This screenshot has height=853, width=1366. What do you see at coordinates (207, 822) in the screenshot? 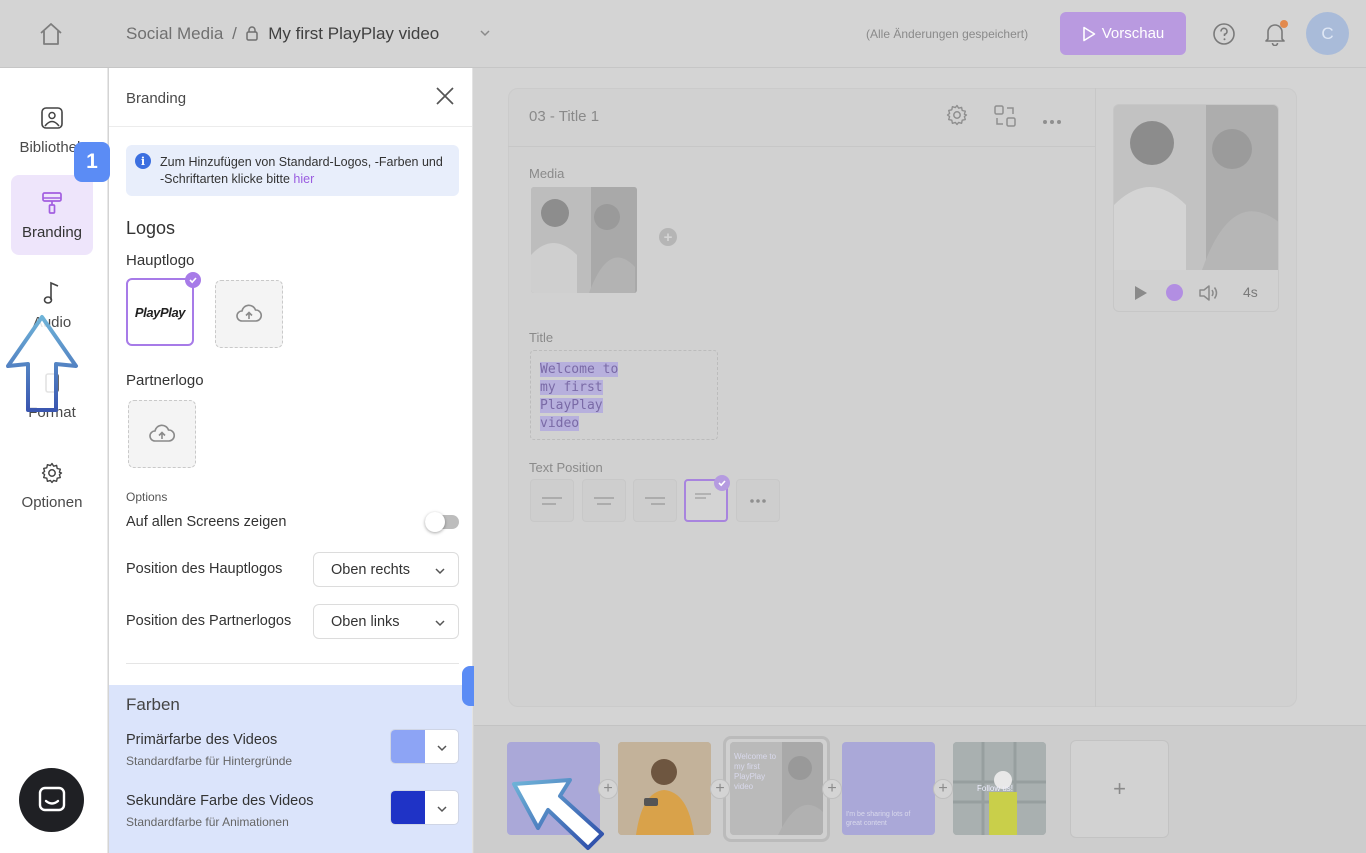
I see `secondary-color-hint: Standardfarbe für Animationen` at bounding box center [207, 822].